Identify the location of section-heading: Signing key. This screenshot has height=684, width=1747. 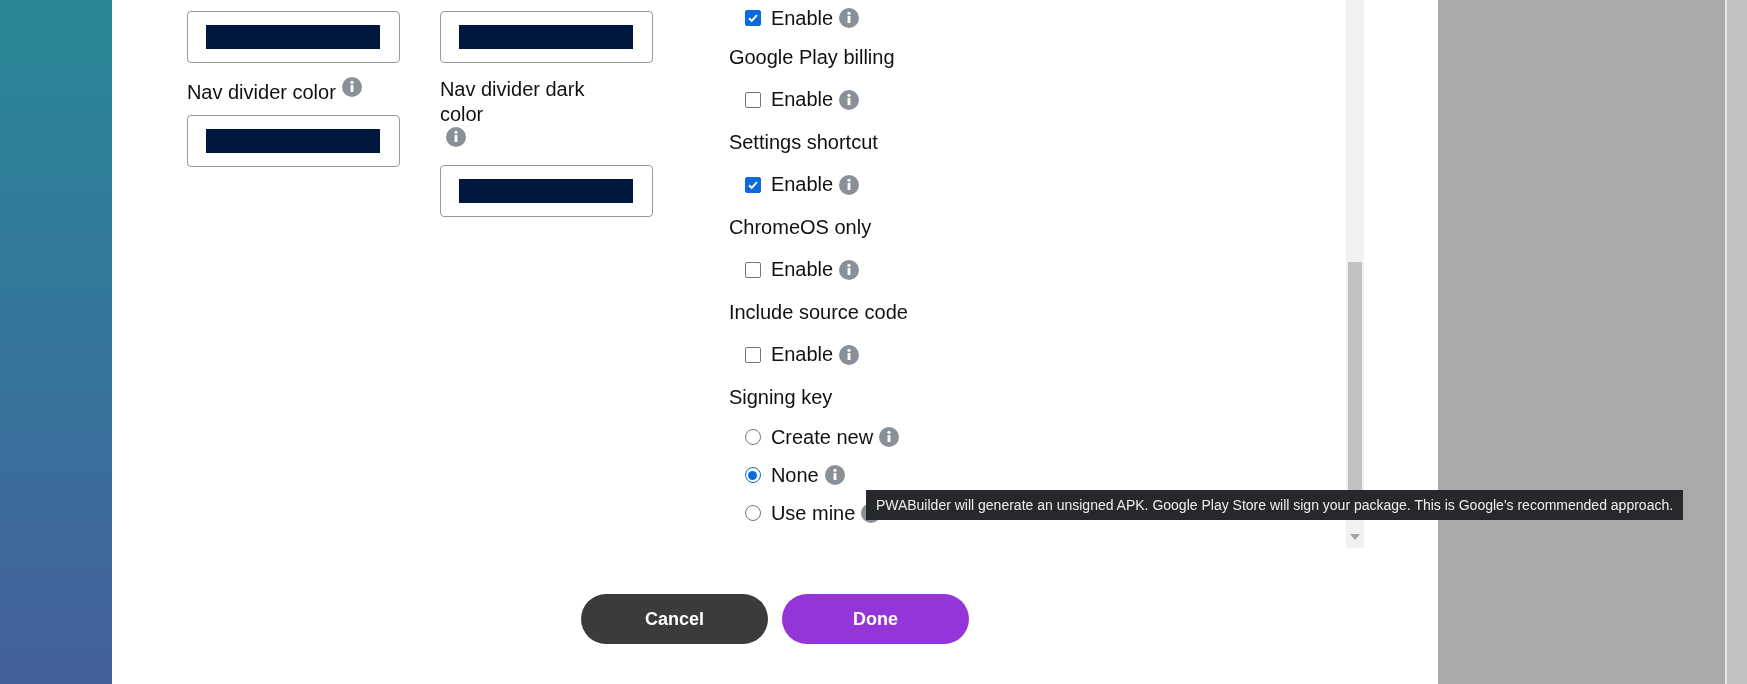
(781, 397).